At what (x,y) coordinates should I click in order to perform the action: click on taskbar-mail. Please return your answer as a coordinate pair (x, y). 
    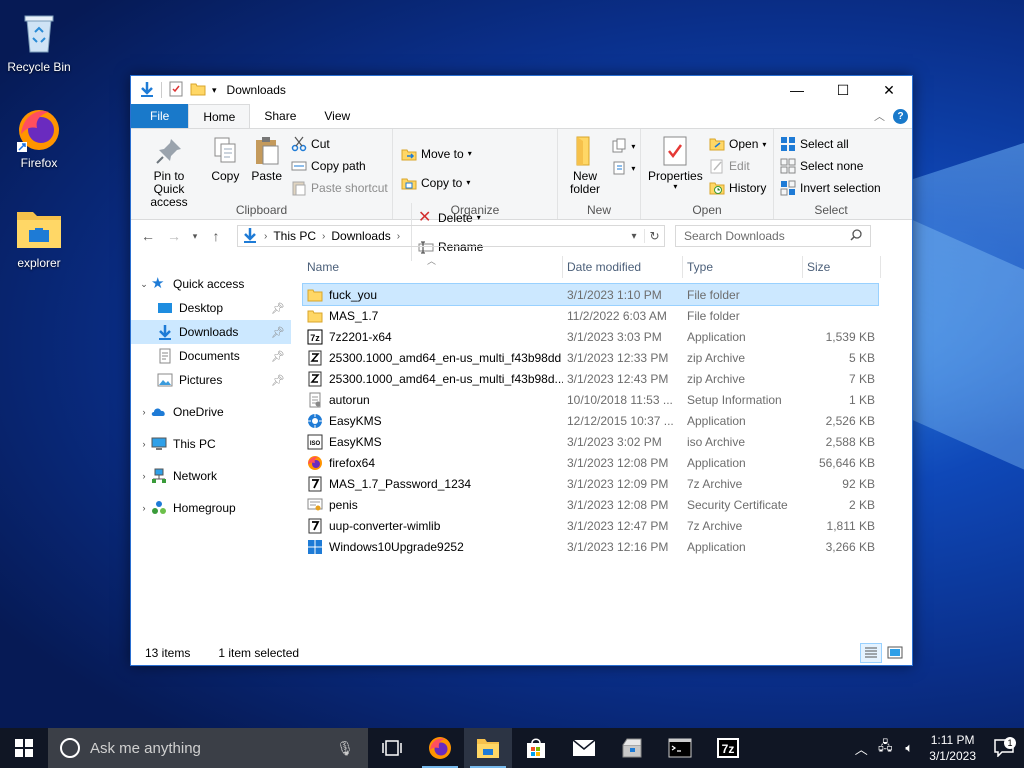
    Looking at the image, I should click on (584, 748).